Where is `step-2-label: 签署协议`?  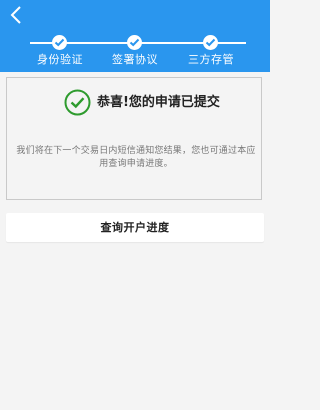
step-2-label: 签署协议 is located at coordinates (135, 59).